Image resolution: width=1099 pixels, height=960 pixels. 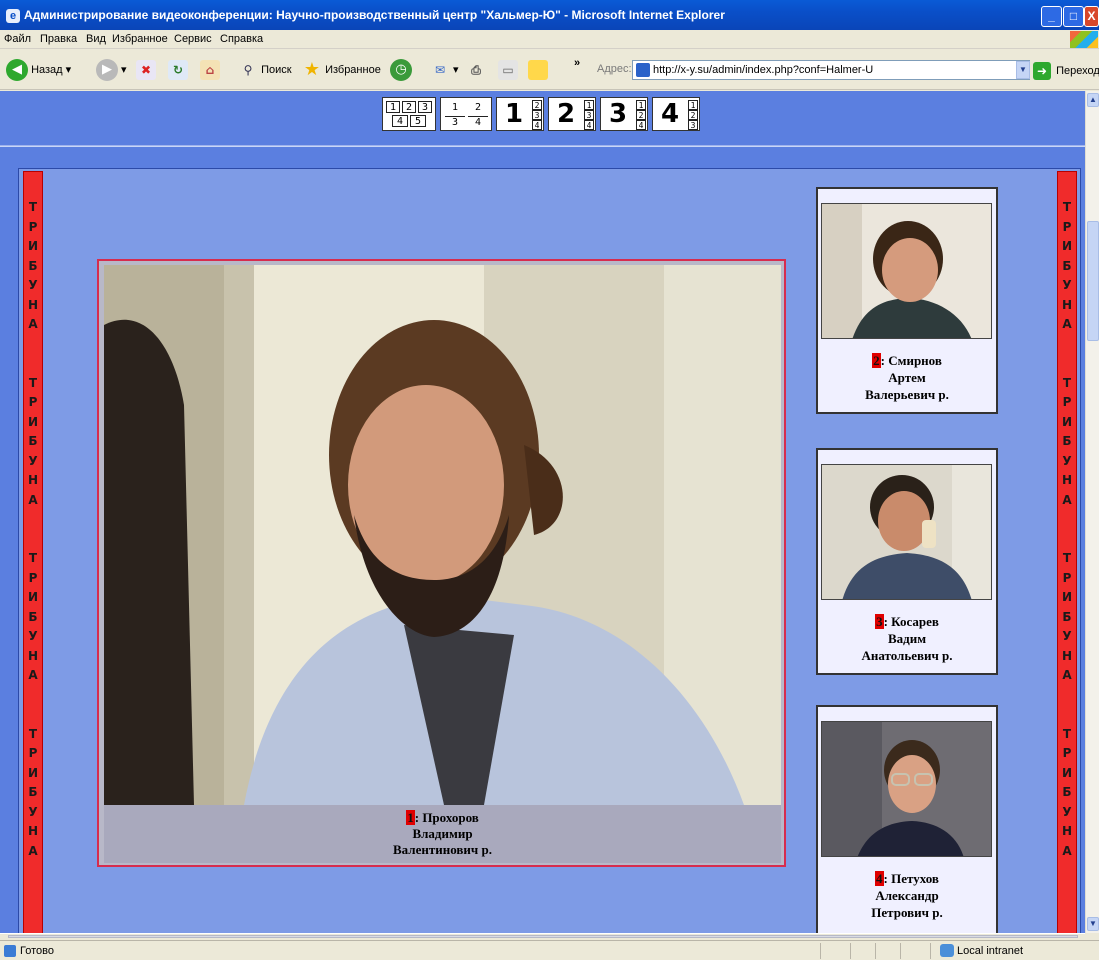 What do you see at coordinates (418, 121) in the screenshot?
I see `layout-cell: 5` at bounding box center [418, 121].